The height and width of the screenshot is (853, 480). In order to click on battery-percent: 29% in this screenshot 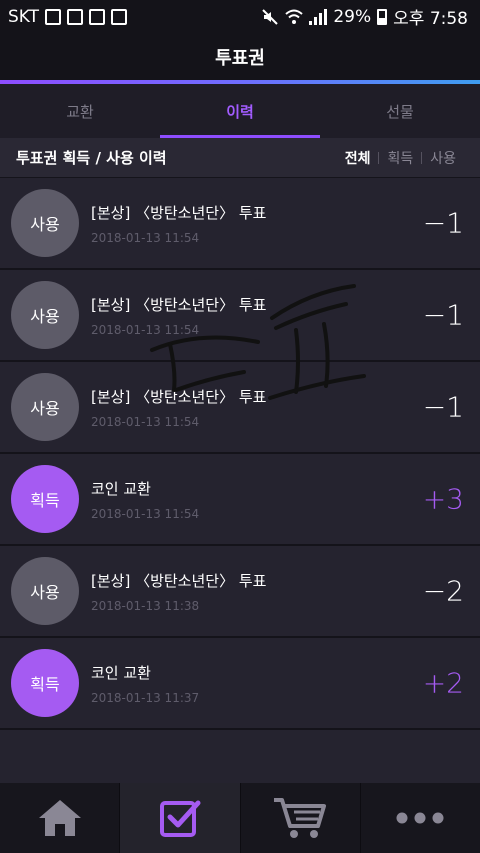, I will do `click(352, 16)`.